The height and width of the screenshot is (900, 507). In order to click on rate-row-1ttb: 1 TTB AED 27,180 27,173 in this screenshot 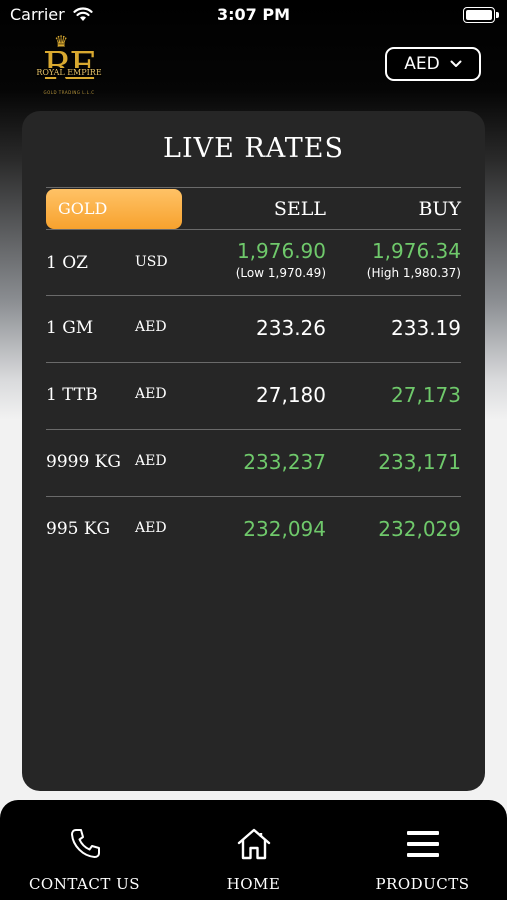, I will do `click(253, 395)`.